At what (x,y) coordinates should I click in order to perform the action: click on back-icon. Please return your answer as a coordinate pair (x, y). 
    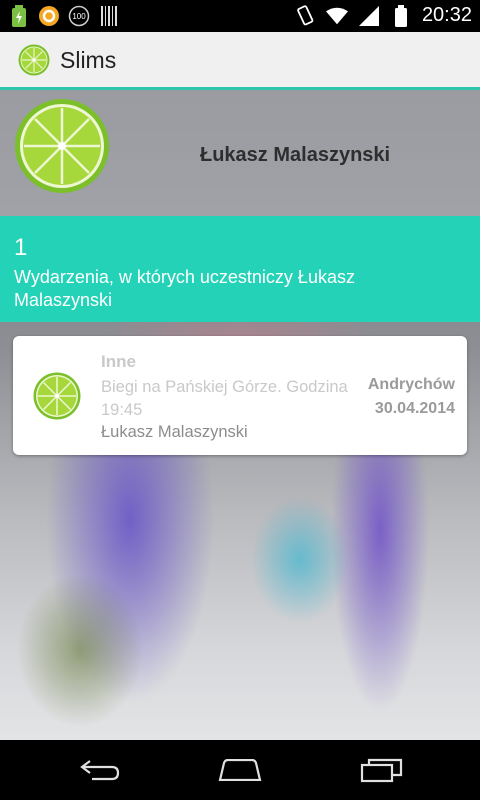
    Looking at the image, I should click on (100, 770).